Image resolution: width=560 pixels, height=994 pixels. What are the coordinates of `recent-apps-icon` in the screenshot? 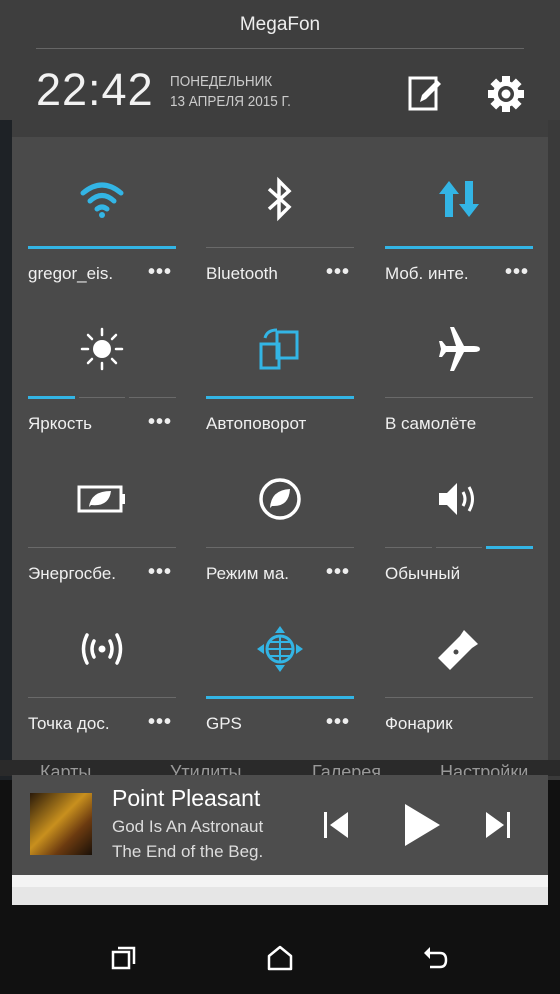 It's located at (124, 958).